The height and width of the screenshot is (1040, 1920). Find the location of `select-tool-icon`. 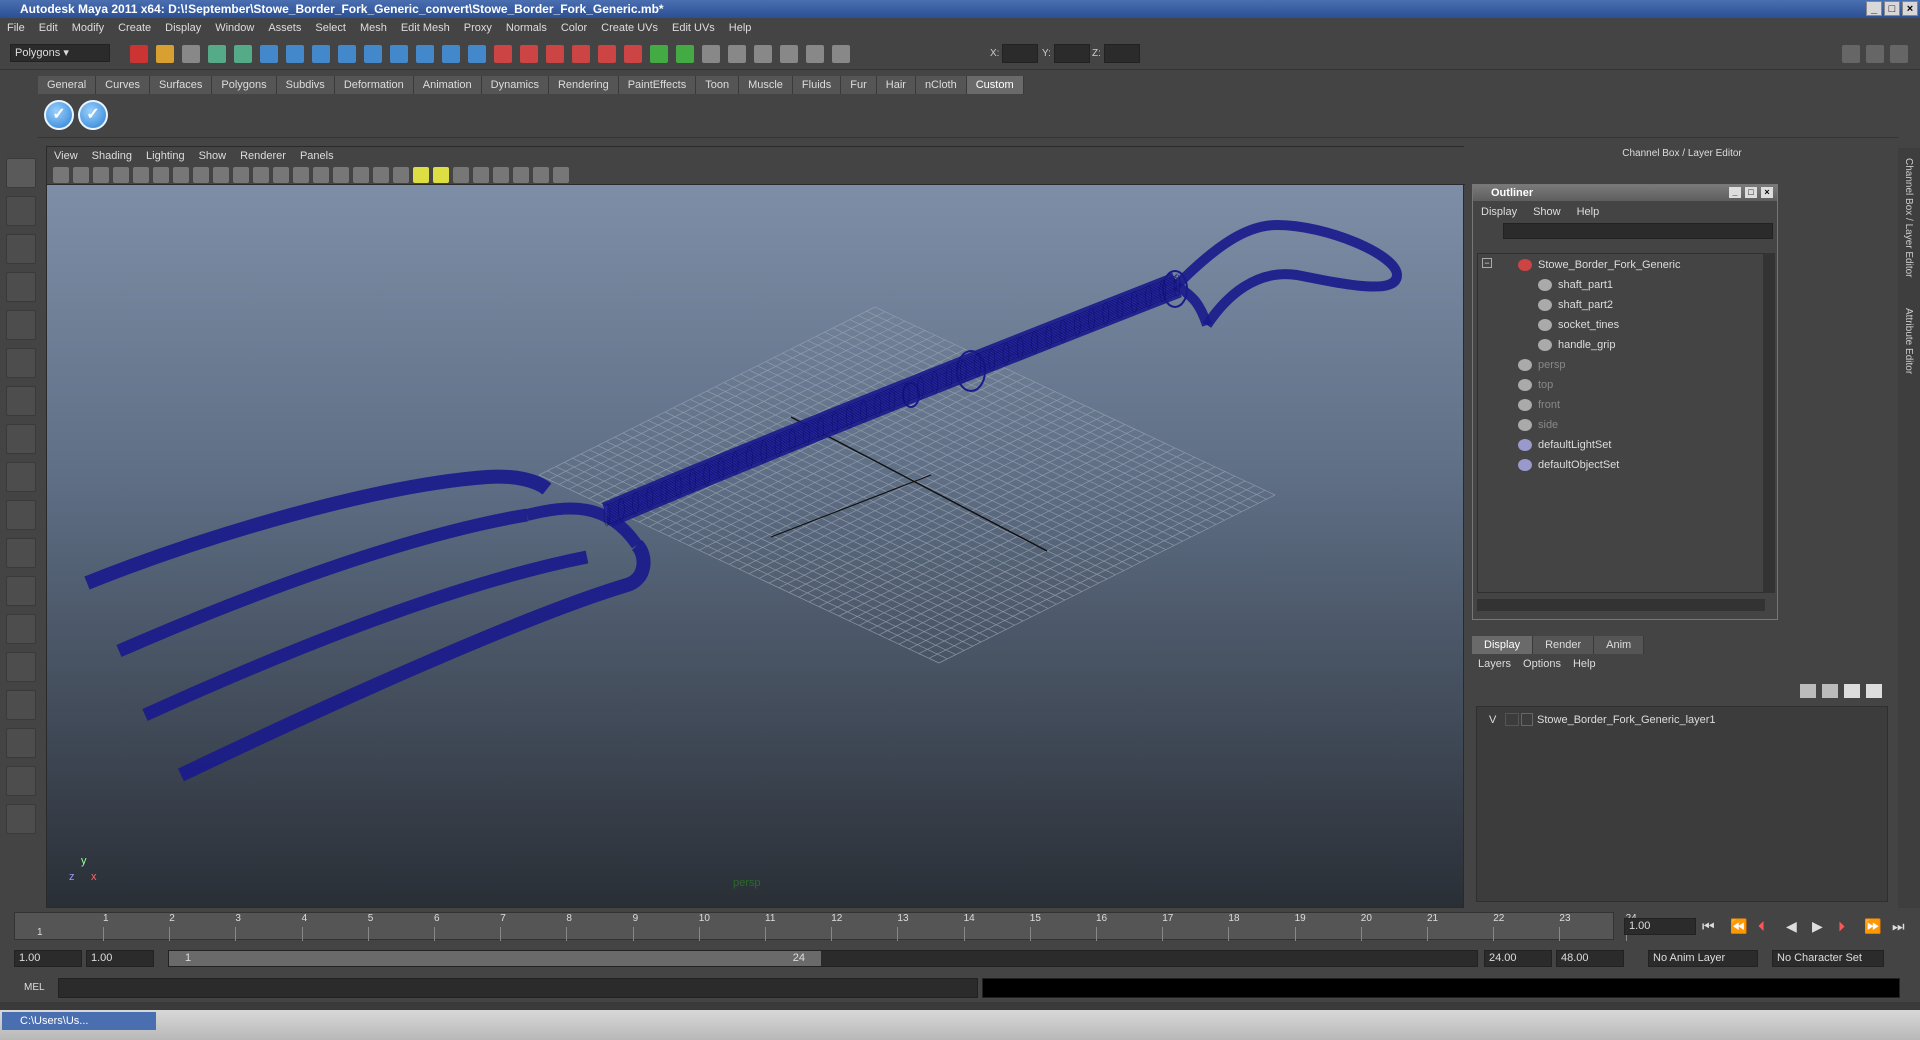

select-tool-icon is located at coordinates (21, 173).